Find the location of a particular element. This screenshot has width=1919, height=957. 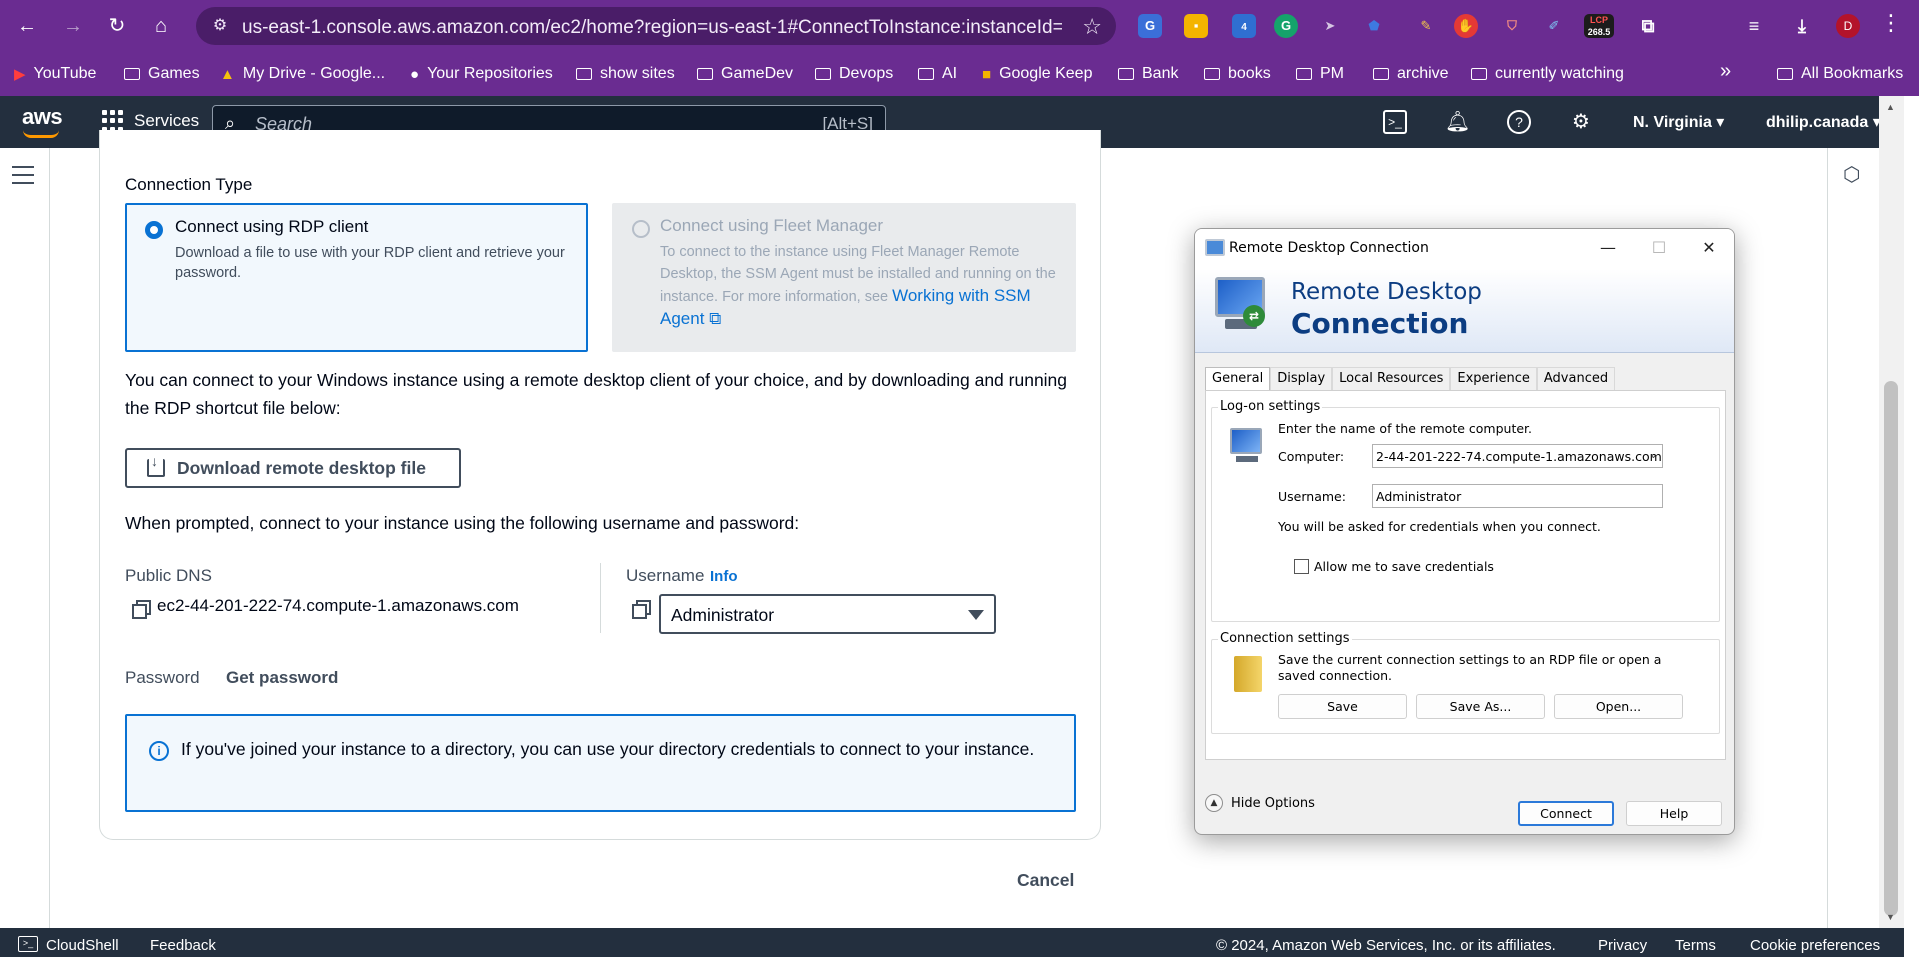

settings-gear-icon: ⚙ is located at coordinates (1581, 122).